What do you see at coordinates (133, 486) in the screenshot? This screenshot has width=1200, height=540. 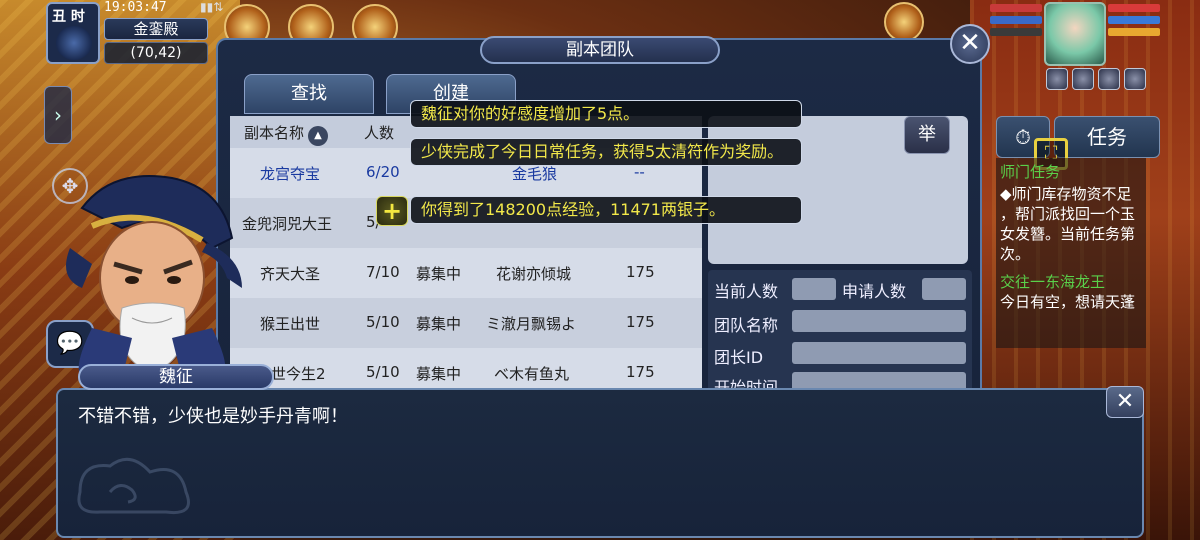 I see `cloud-ornament` at bounding box center [133, 486].